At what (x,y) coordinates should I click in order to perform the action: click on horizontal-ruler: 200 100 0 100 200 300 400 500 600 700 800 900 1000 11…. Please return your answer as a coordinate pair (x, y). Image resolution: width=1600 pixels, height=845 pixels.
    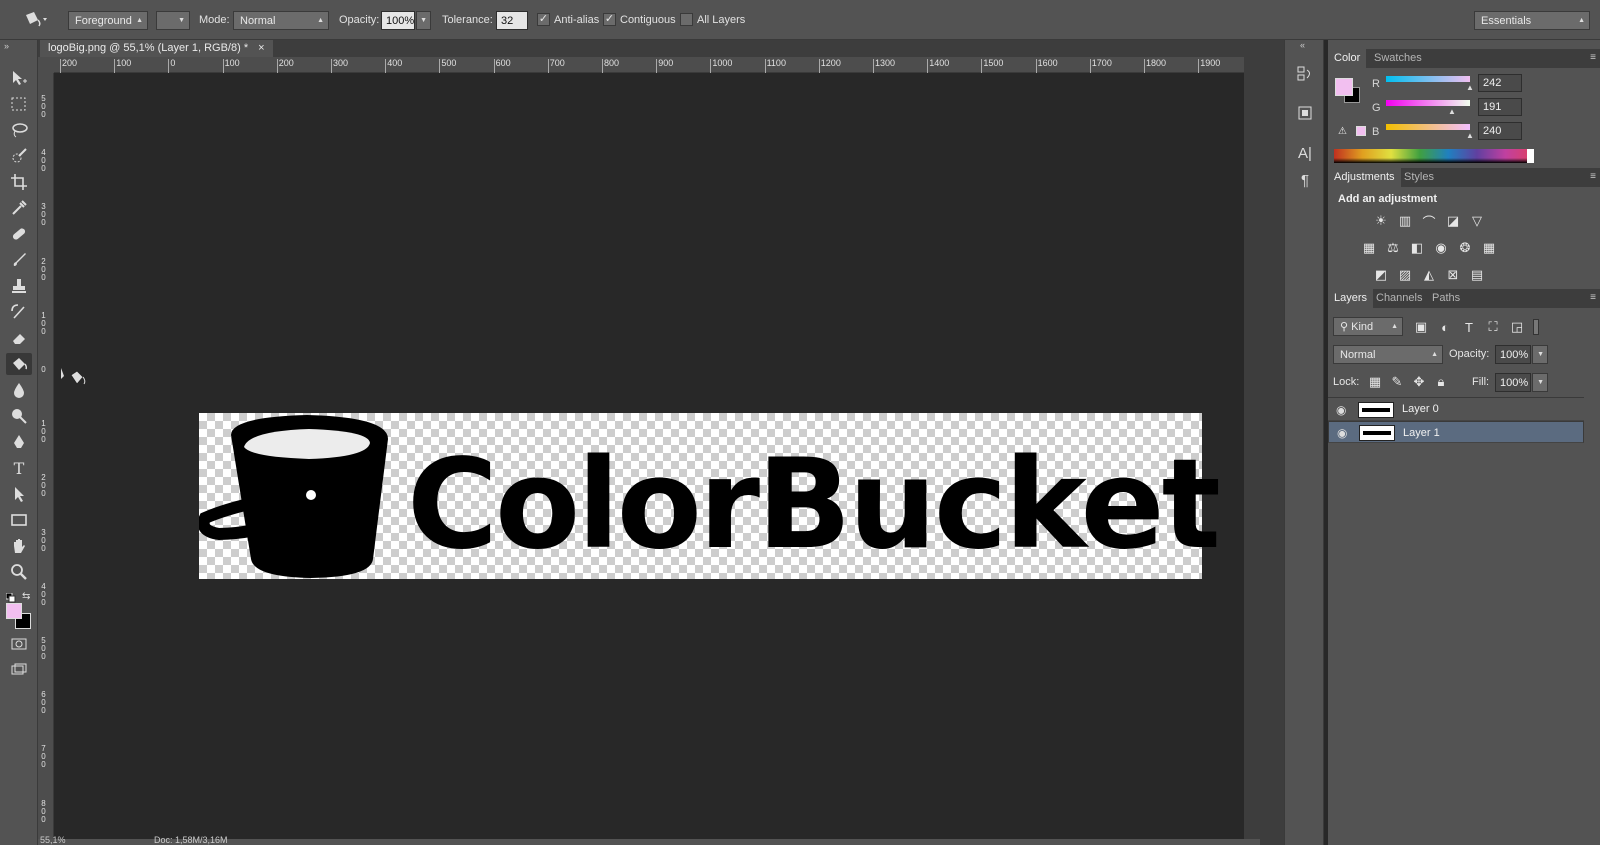
    Looking at the image, I should click on (649, 65).